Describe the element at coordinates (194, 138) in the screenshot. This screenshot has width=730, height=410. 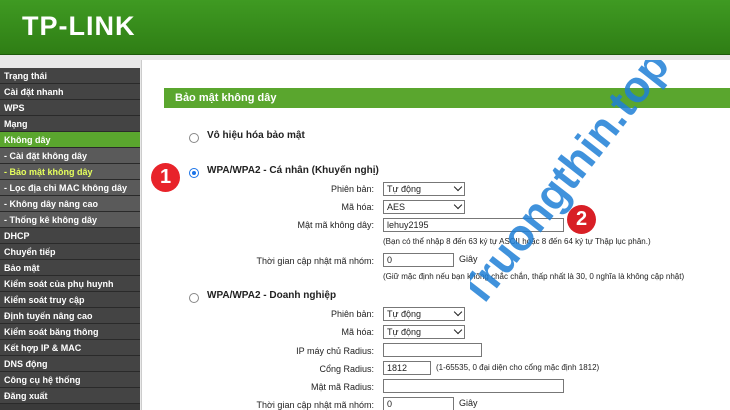
I see `disable-security-radio` at that location.